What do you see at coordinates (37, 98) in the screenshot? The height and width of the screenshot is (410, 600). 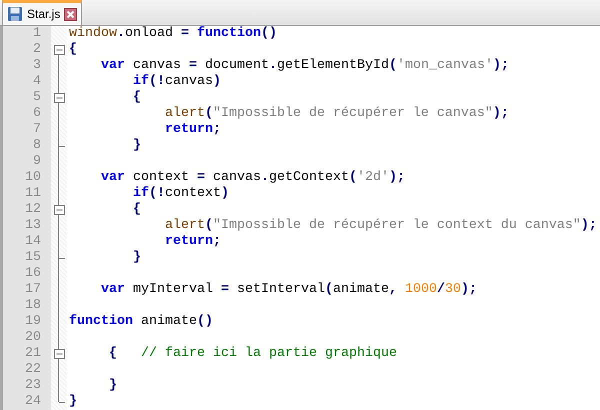 I see `line-number: 5` at bounding box center [37, 98].